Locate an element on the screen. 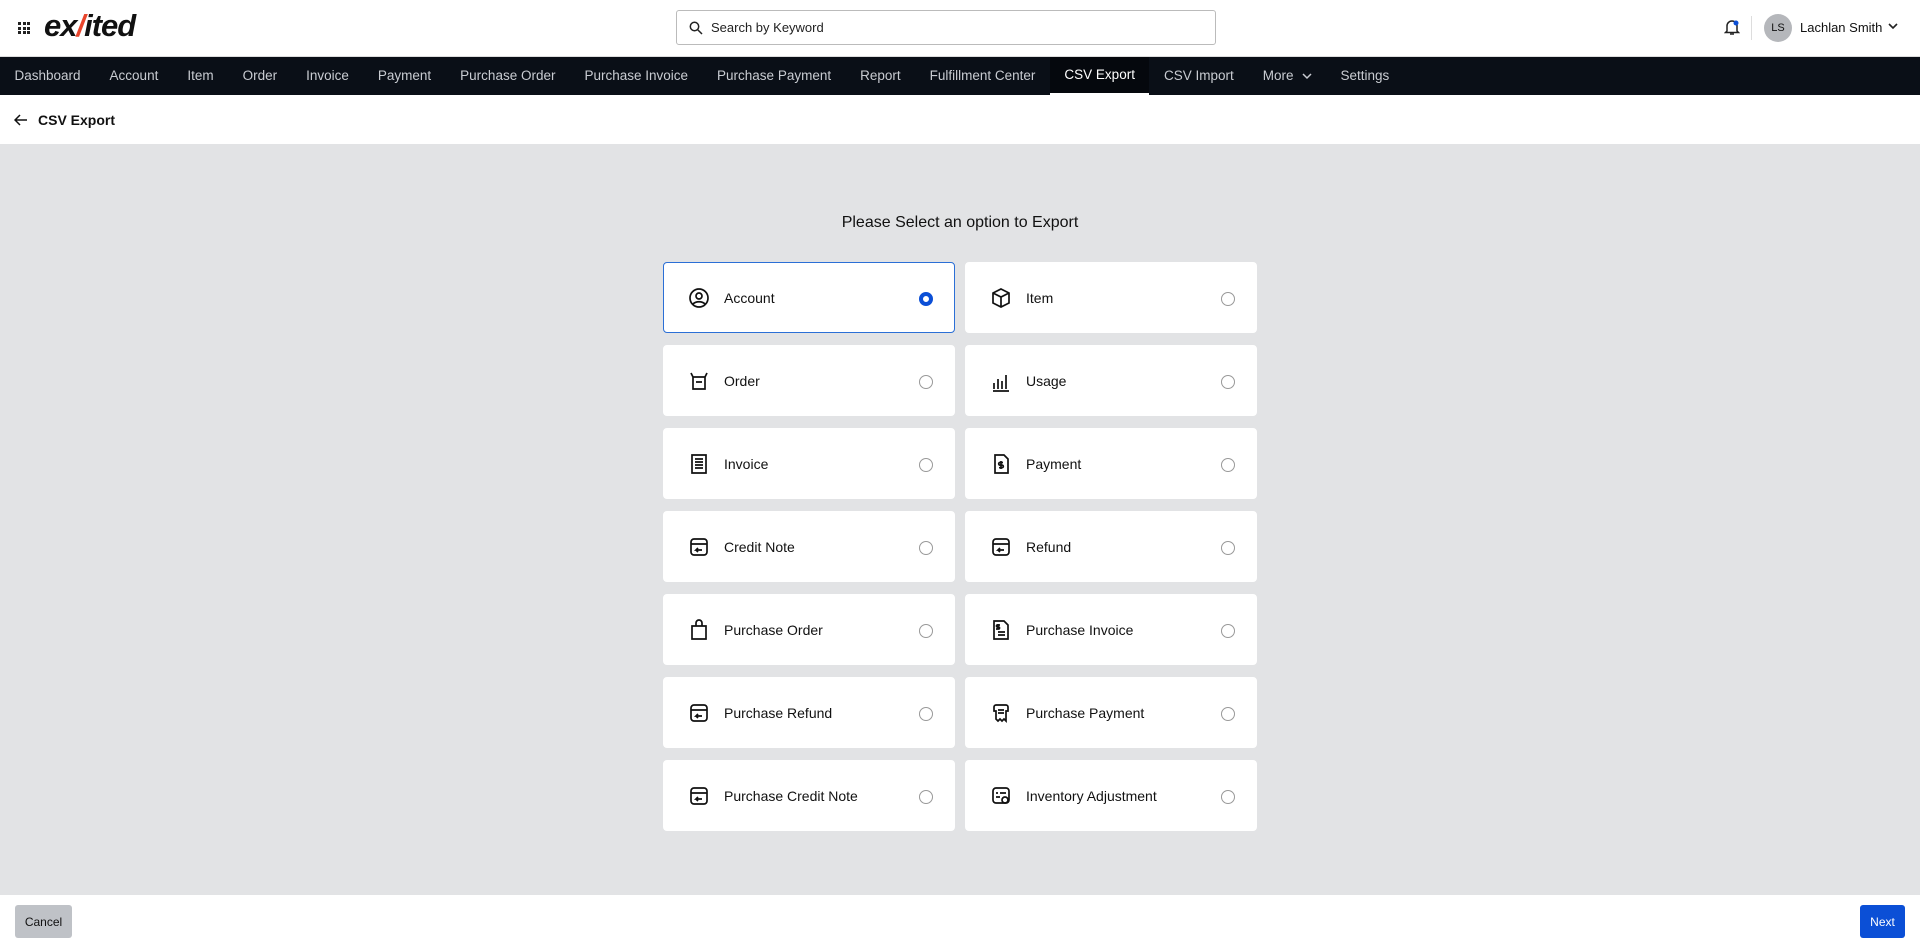 The image size is (1920, 945). shopping-bag-icon is located at coordinates (699, 629).